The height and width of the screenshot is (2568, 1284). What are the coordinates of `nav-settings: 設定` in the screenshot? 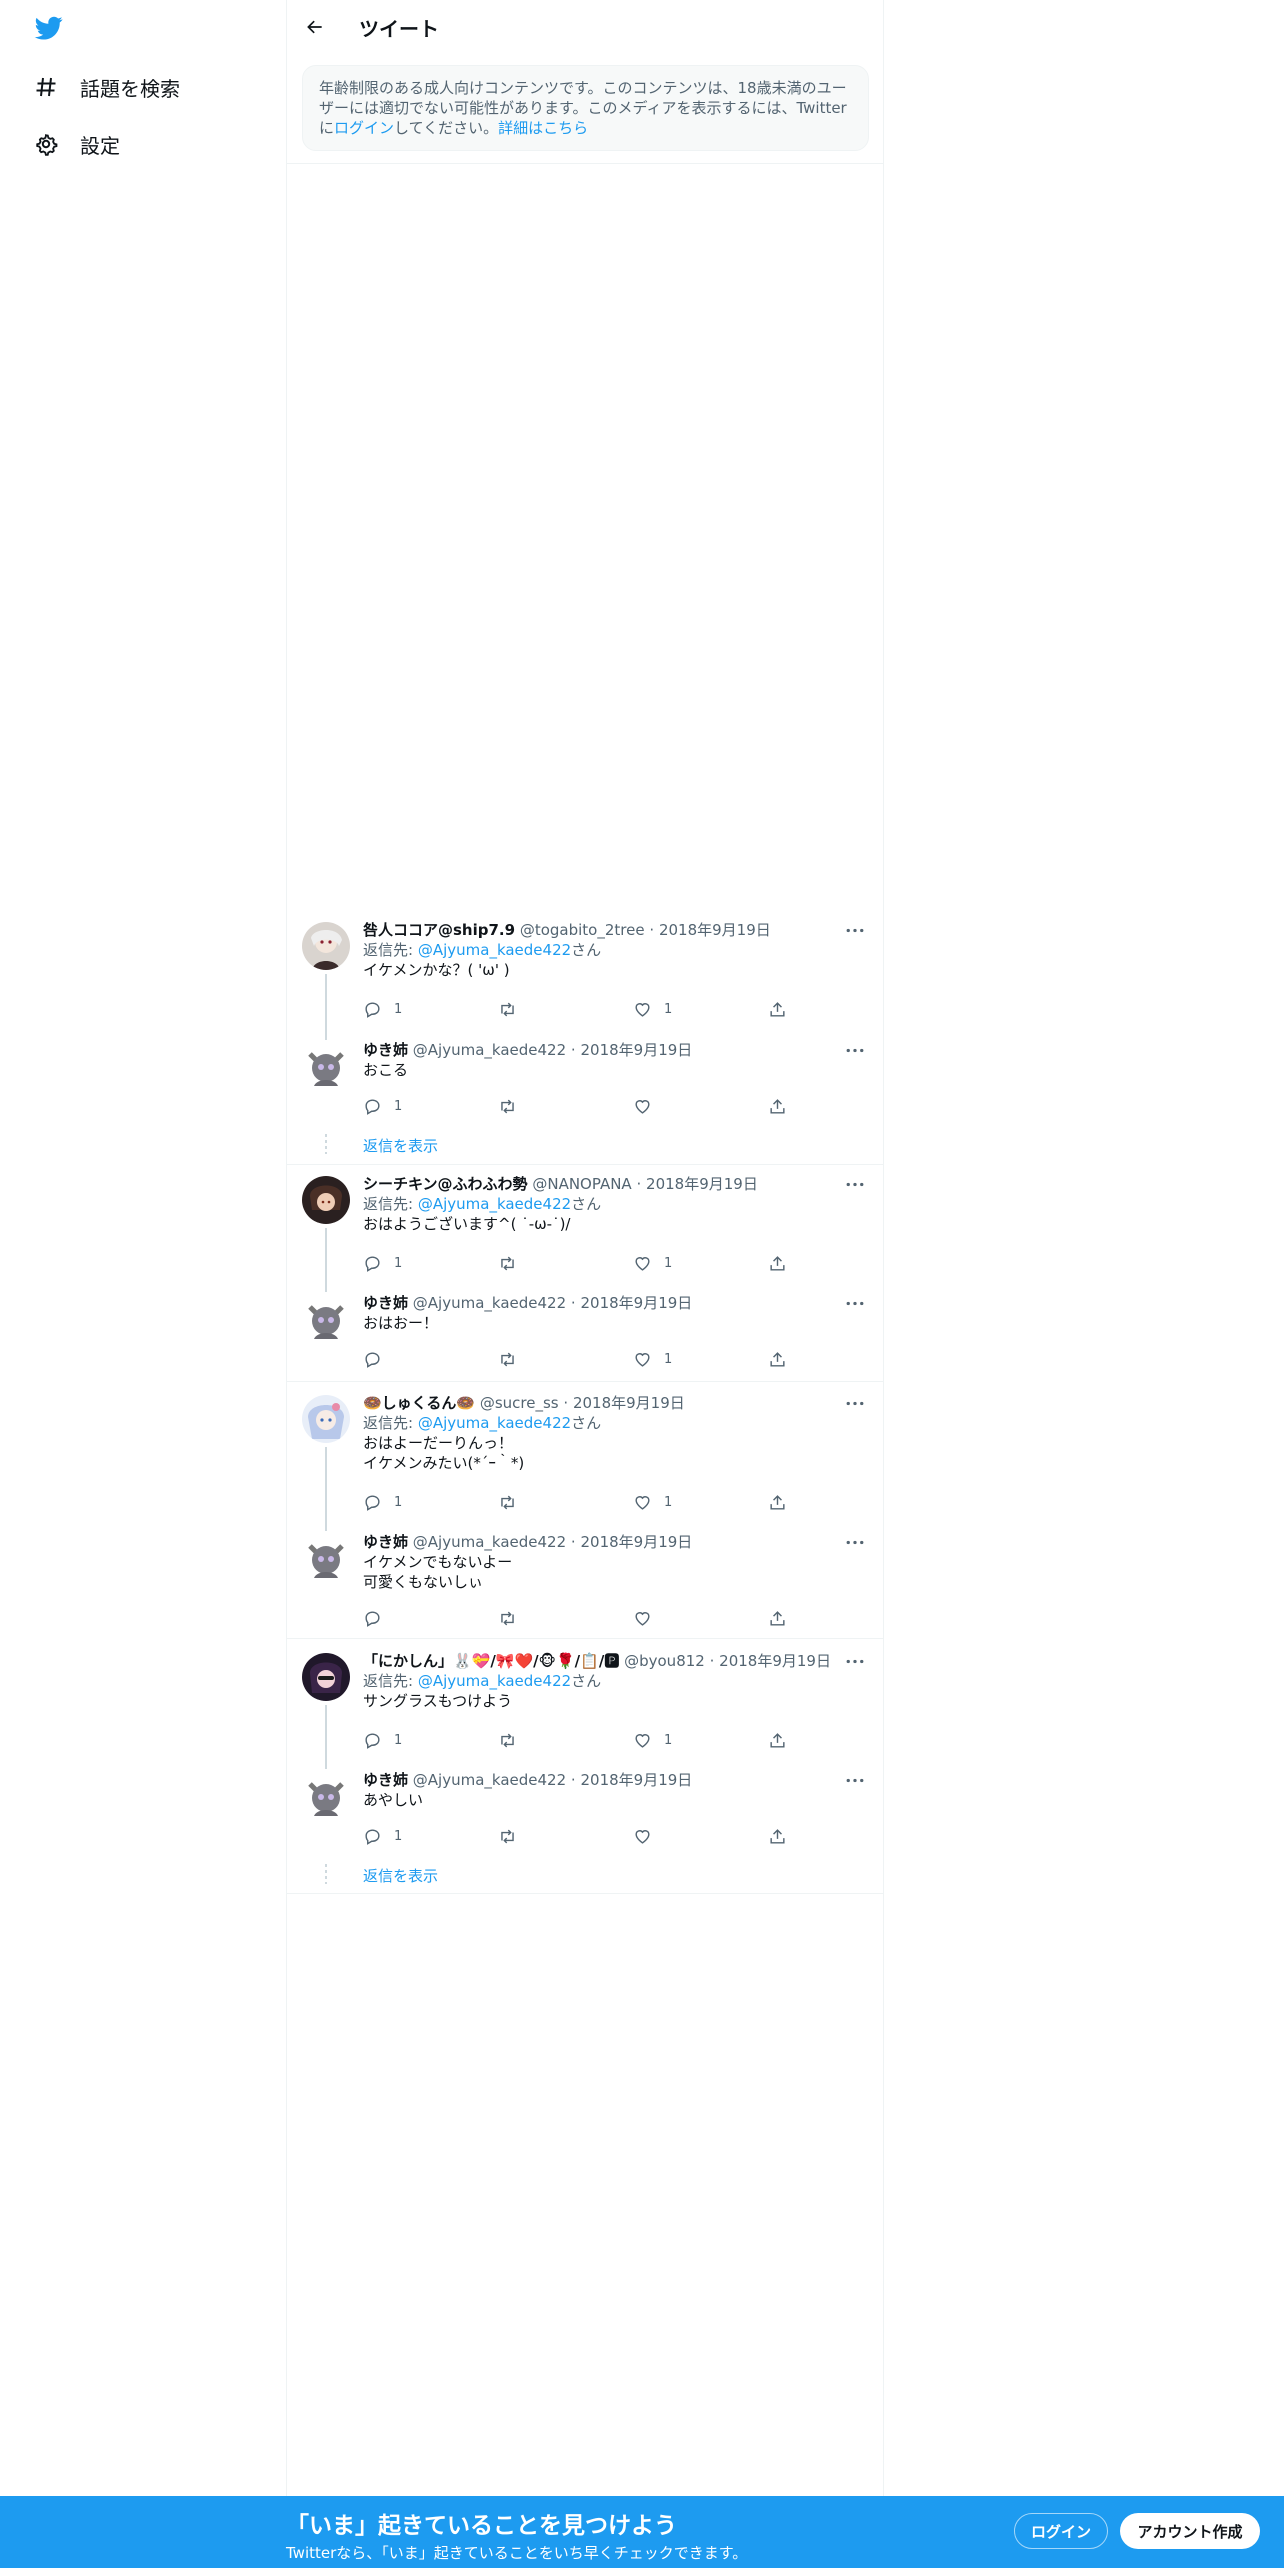 It's located at (76, 144).